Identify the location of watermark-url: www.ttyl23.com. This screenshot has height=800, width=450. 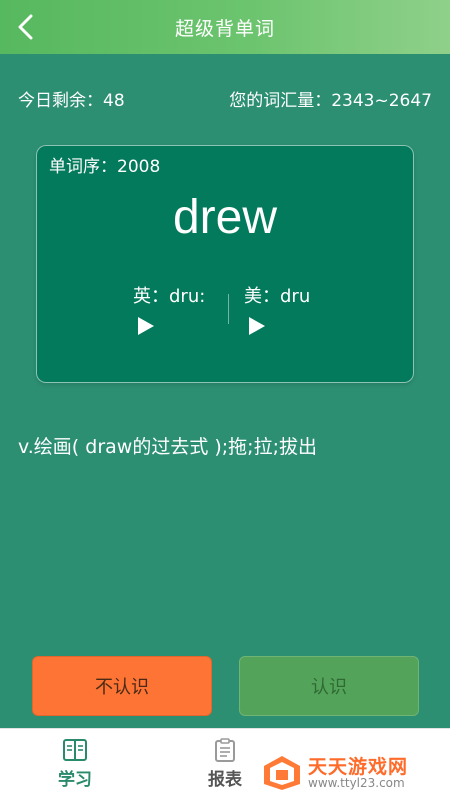
(356, 783).